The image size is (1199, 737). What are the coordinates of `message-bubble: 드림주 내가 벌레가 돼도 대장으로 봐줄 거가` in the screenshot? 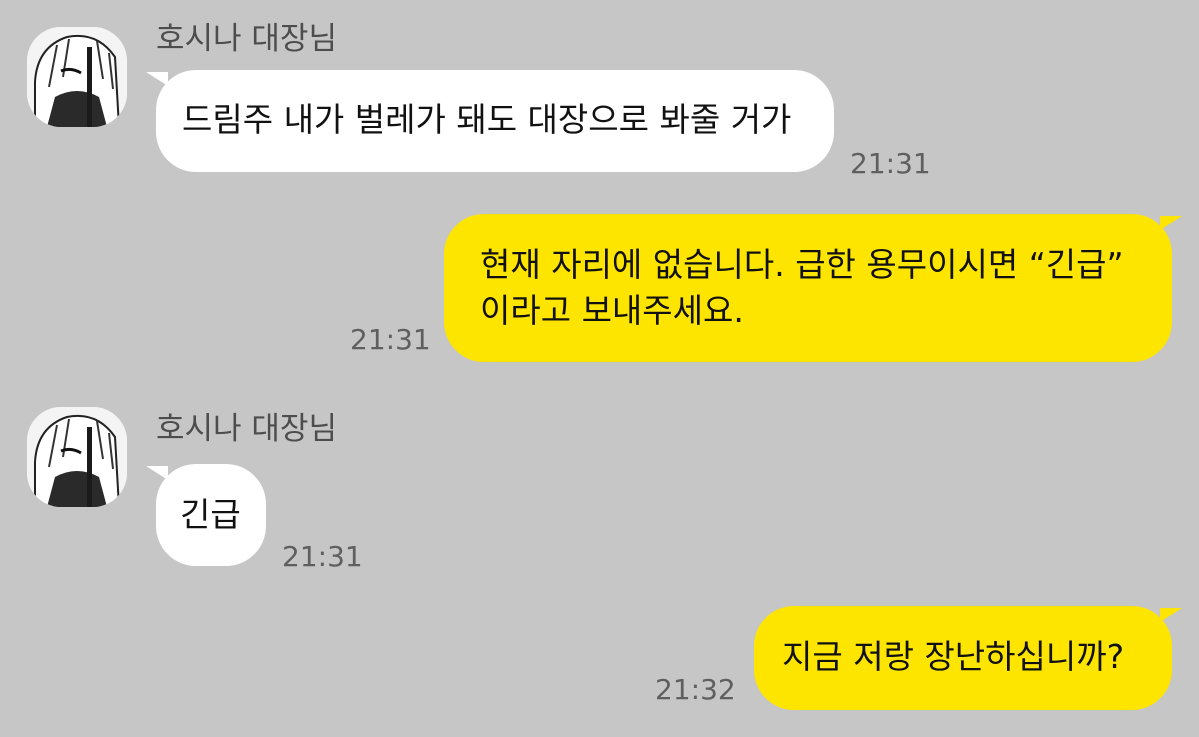 It's located at (495, 121).